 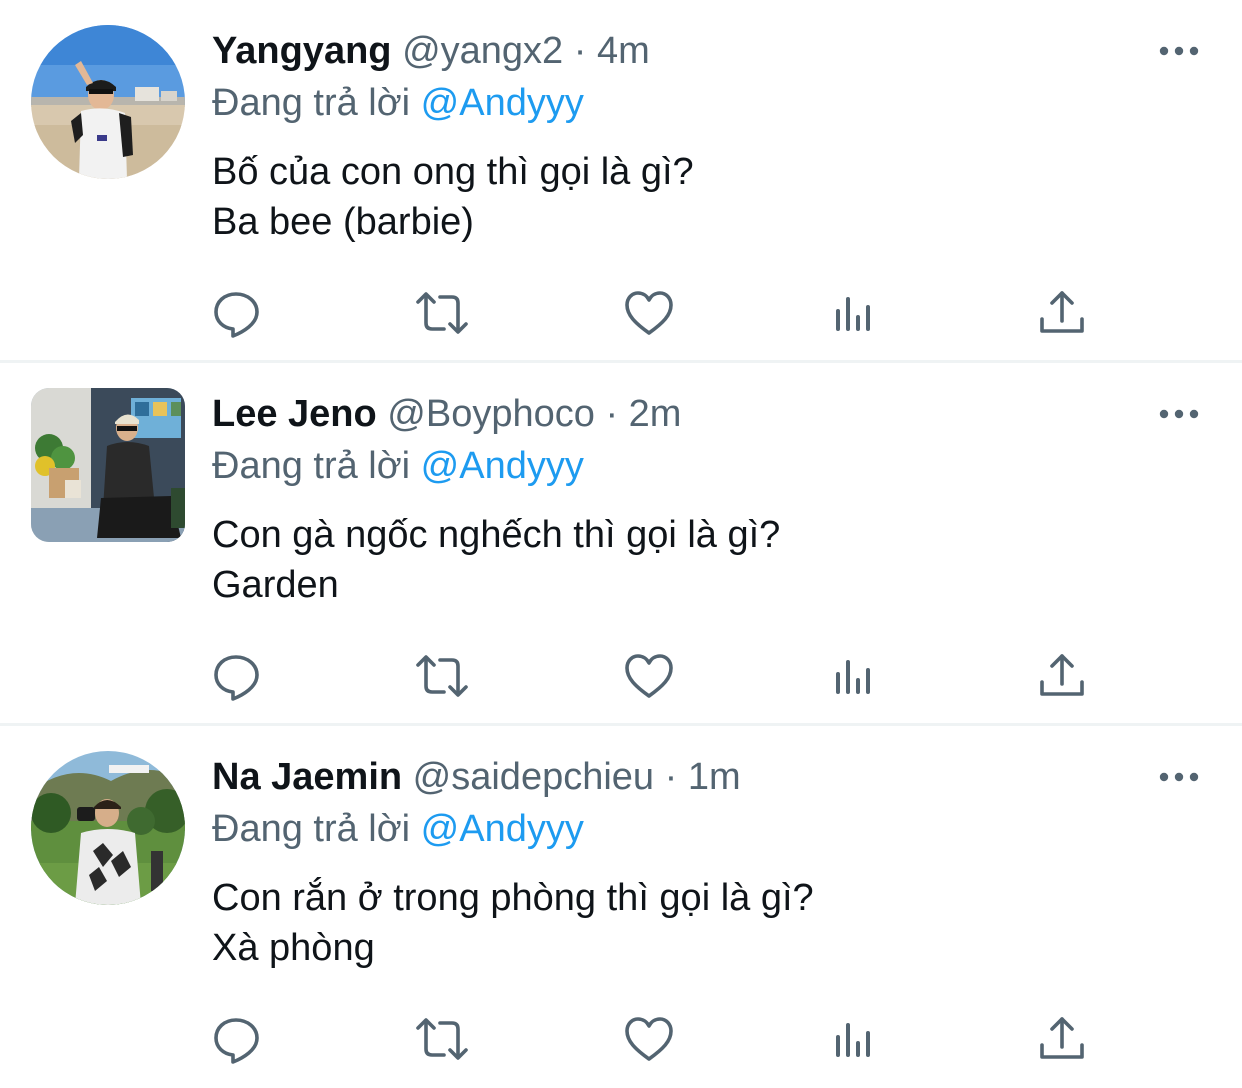 I want to click on timestamp: 1m, so click(x=714, y=777).